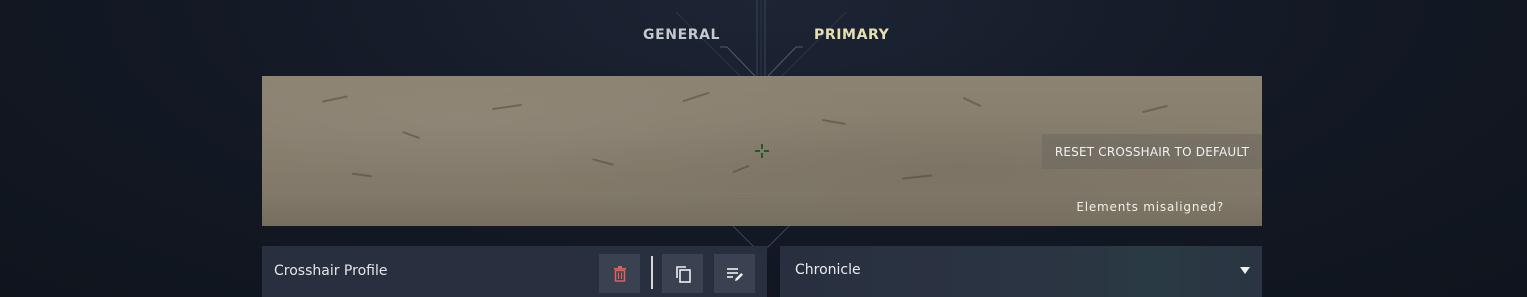 This screenshot has width=1527, height=297. I want to click on delete-profile-button, so click(619, 273).